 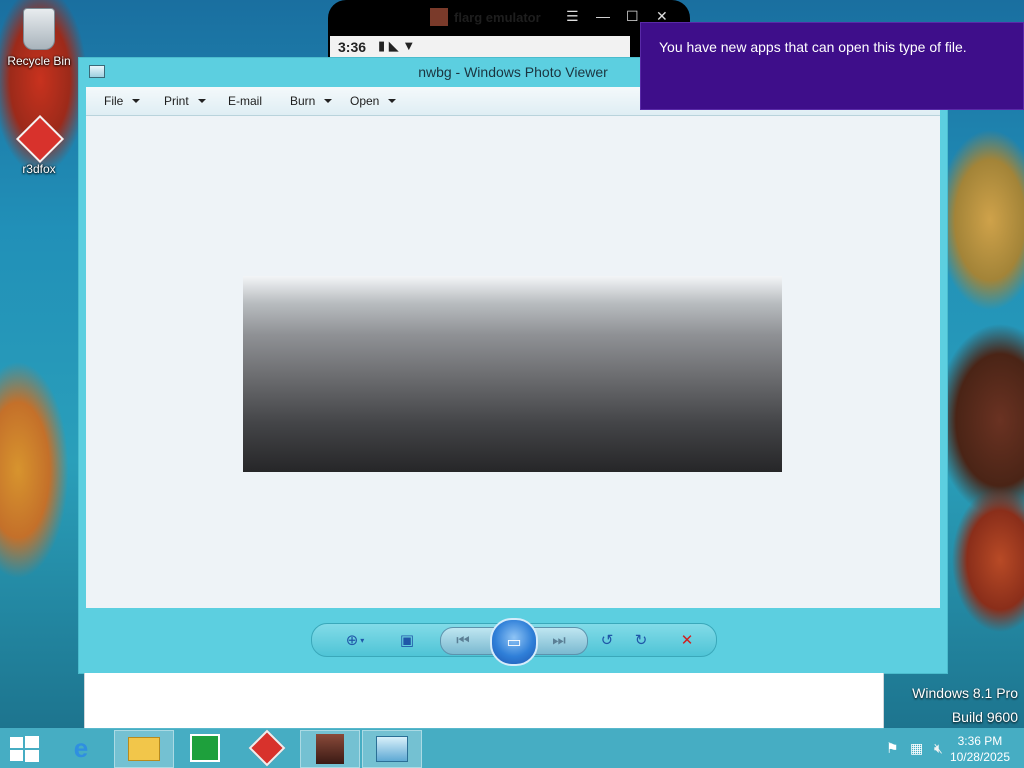 What do you see at coordinates (39, 136) in the screenshot?
I see `r3dfox-icon` at bounding box center [39, 136].